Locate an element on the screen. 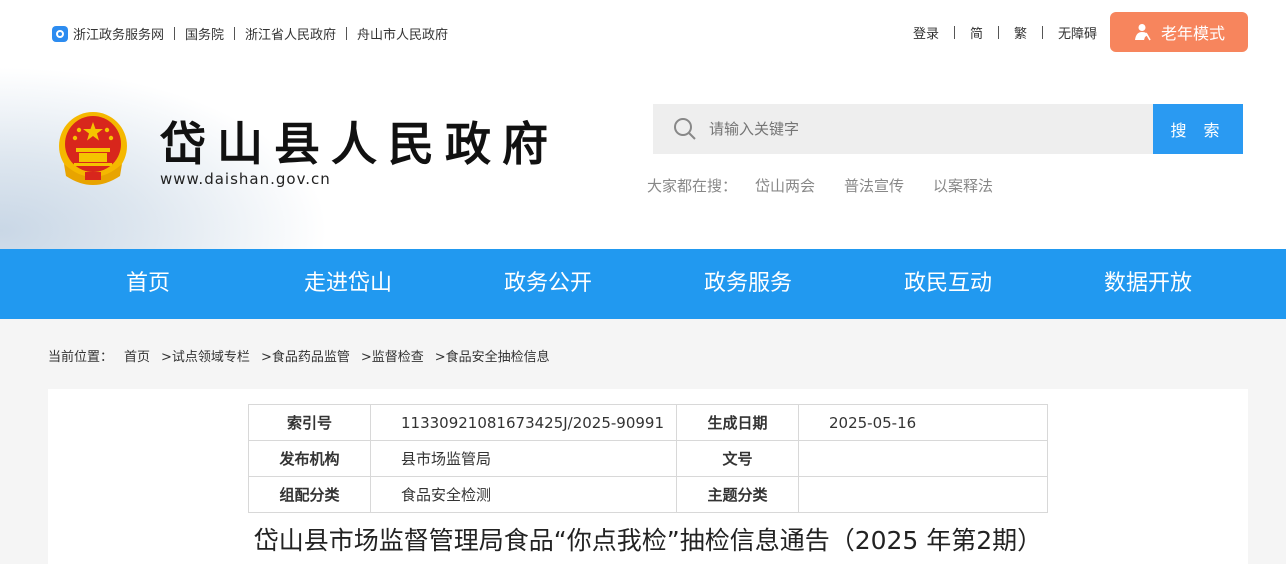 The width and height of the screenshot is (1286, 564). breadcrumb-item: >试点领域专栏 is located at coordinates (205, 355).